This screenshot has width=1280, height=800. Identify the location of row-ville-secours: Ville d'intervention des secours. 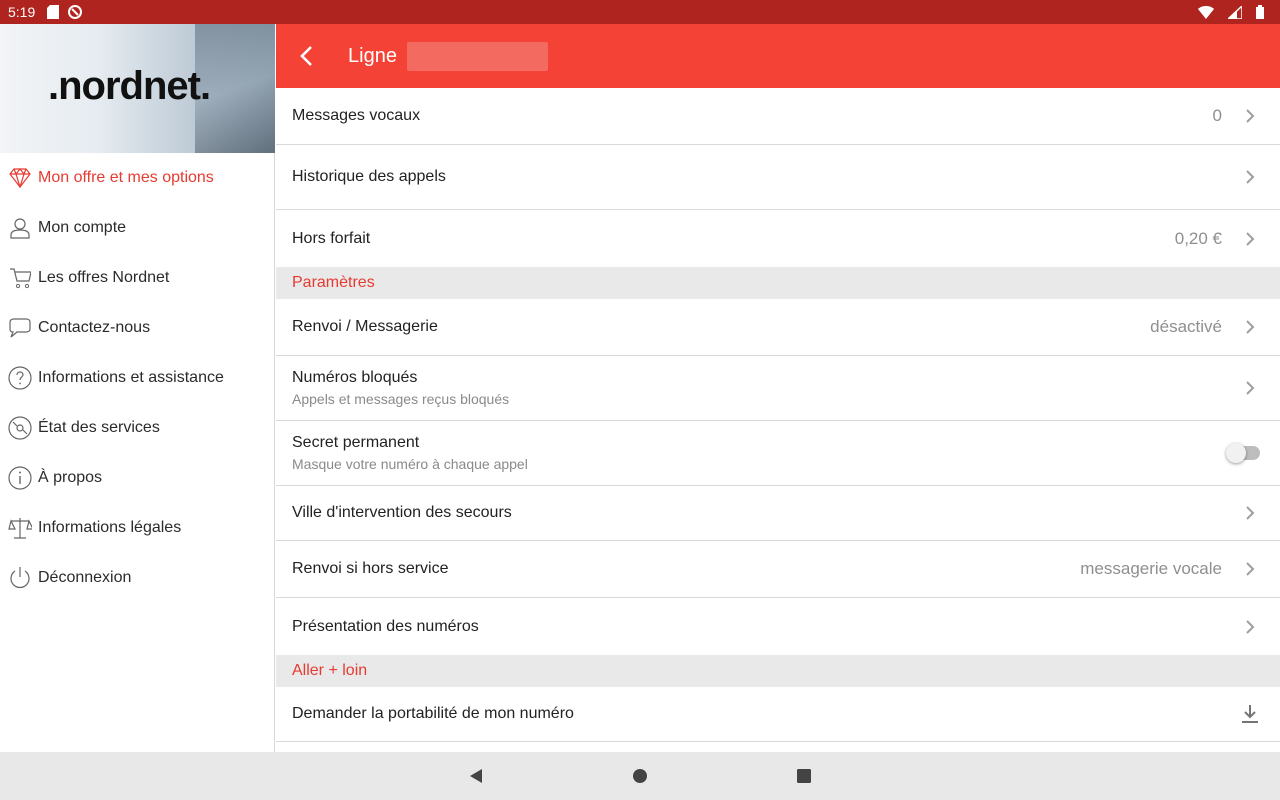
(778, 513).